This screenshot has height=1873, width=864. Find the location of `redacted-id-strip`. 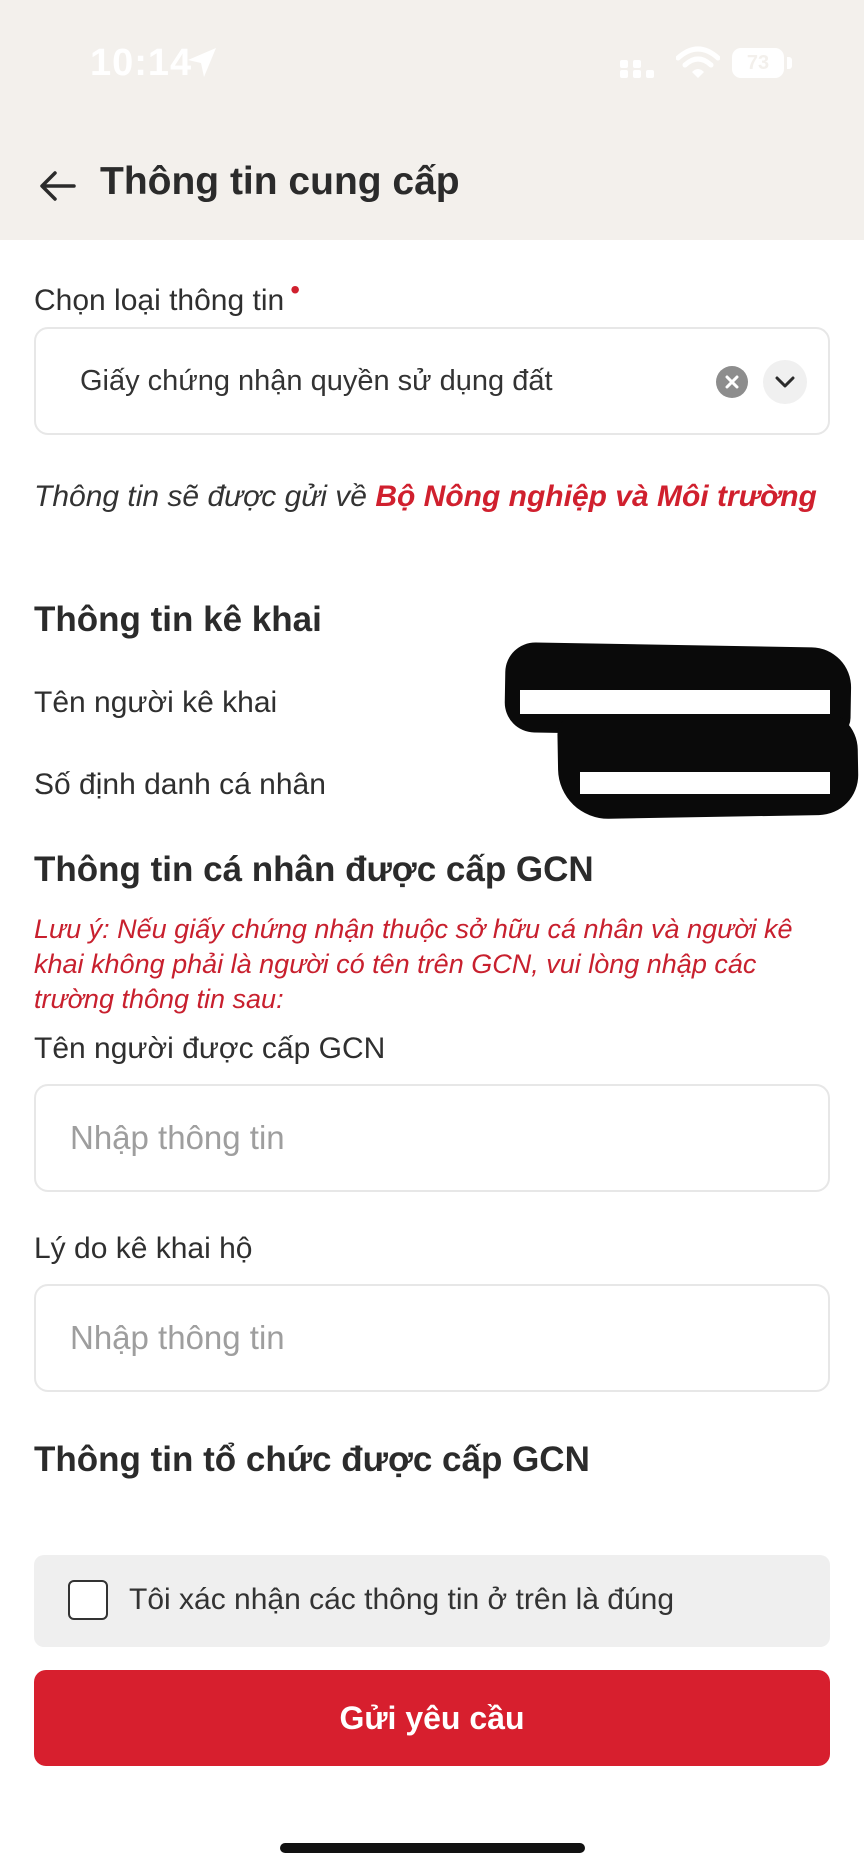

redacted-id-strip is located at coordinates (705, 783).